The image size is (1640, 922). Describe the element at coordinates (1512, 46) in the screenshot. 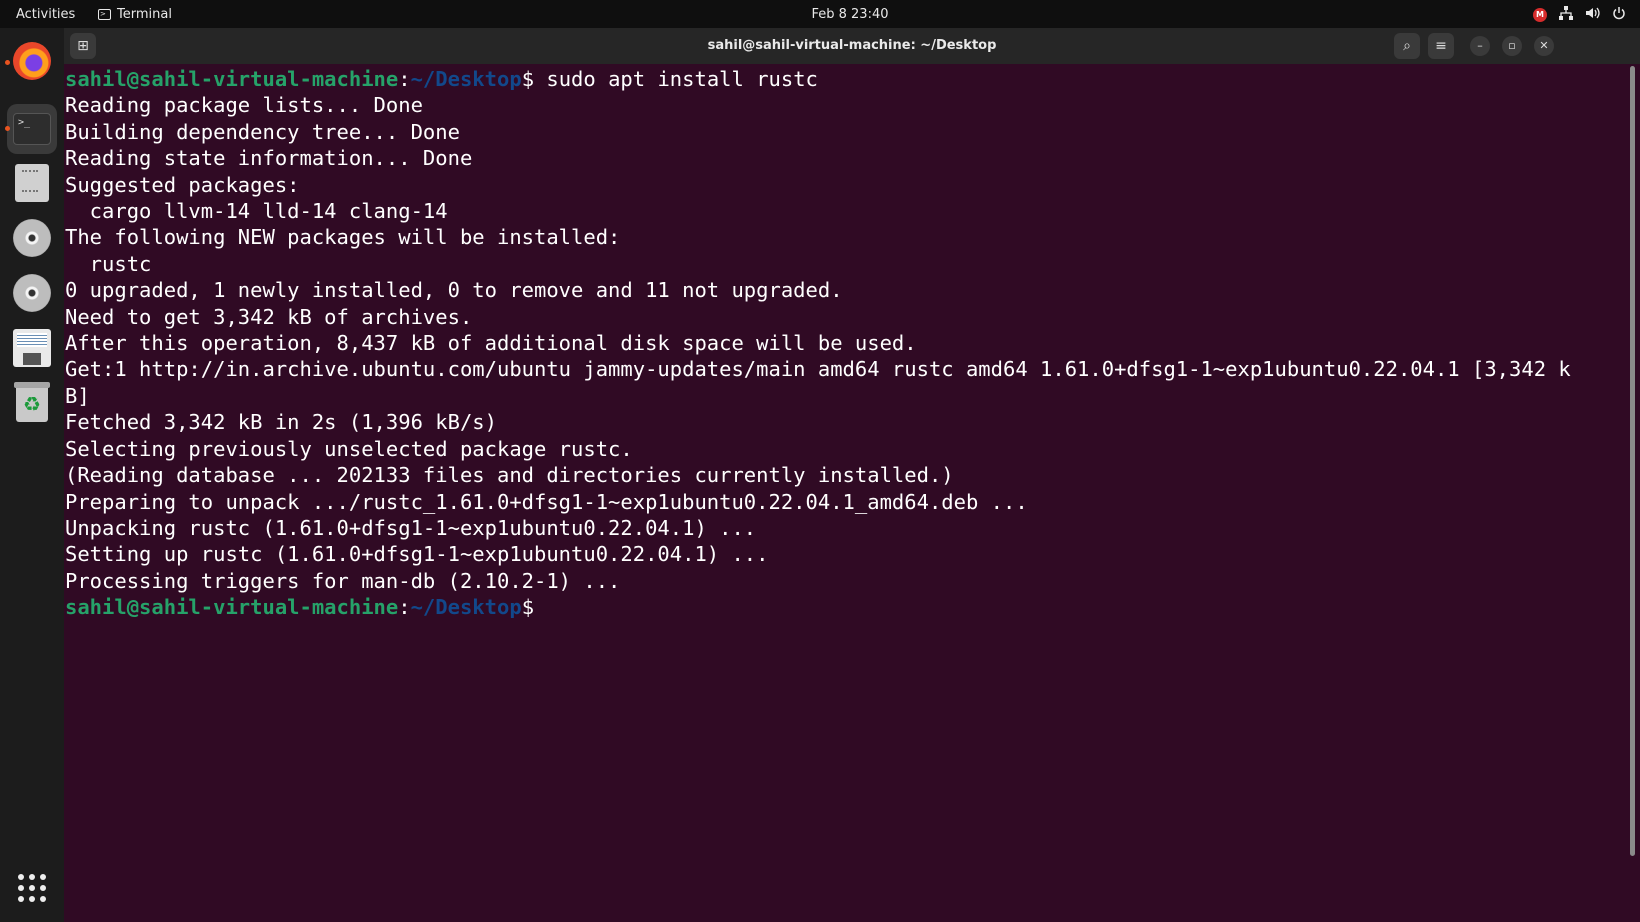

I see `maximize-button: ▫` at that location.